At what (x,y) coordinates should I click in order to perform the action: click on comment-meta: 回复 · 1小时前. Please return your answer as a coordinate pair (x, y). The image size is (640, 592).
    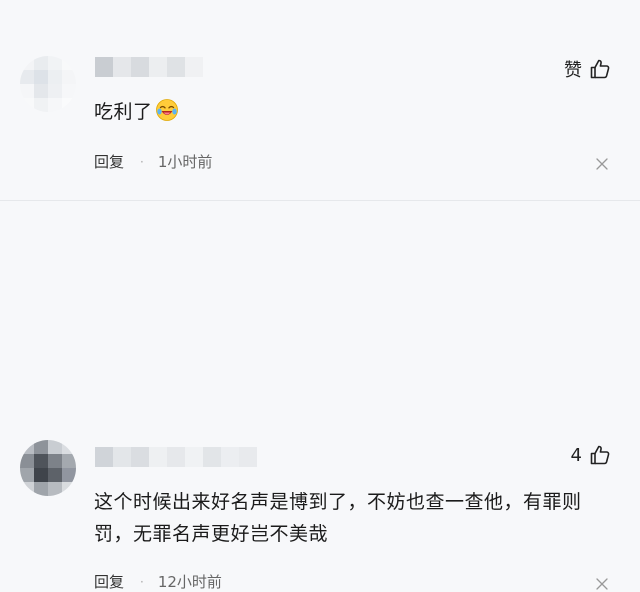
    Looking at the image, I should click on (153, 161).